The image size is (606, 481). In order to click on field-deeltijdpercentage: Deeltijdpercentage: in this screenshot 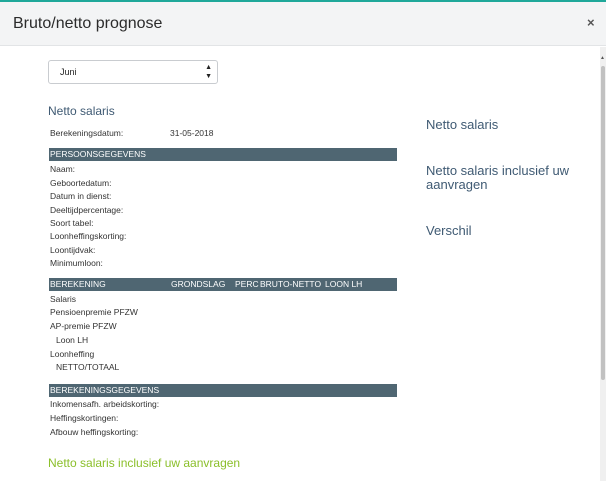, I will do `click(87, 210)`.